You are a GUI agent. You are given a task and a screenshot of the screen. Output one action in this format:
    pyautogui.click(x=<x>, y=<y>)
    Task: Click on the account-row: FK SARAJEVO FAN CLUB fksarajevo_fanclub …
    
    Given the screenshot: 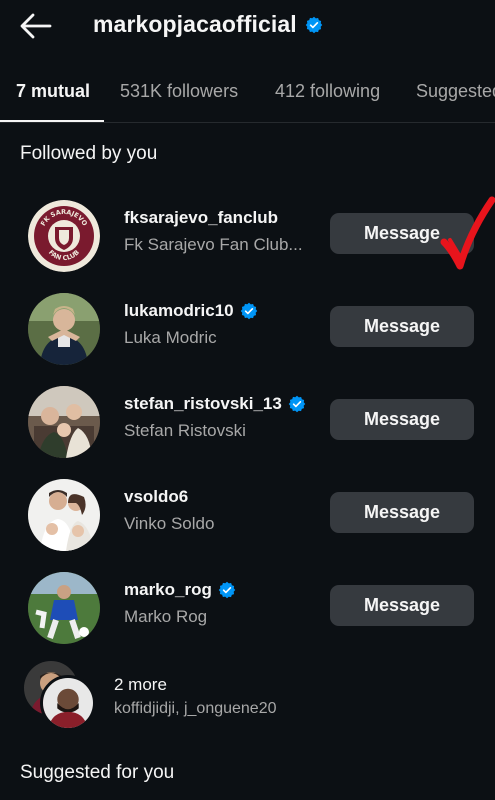 What is the action you would take?
    pyautogui.click(x=247, y=239)
    